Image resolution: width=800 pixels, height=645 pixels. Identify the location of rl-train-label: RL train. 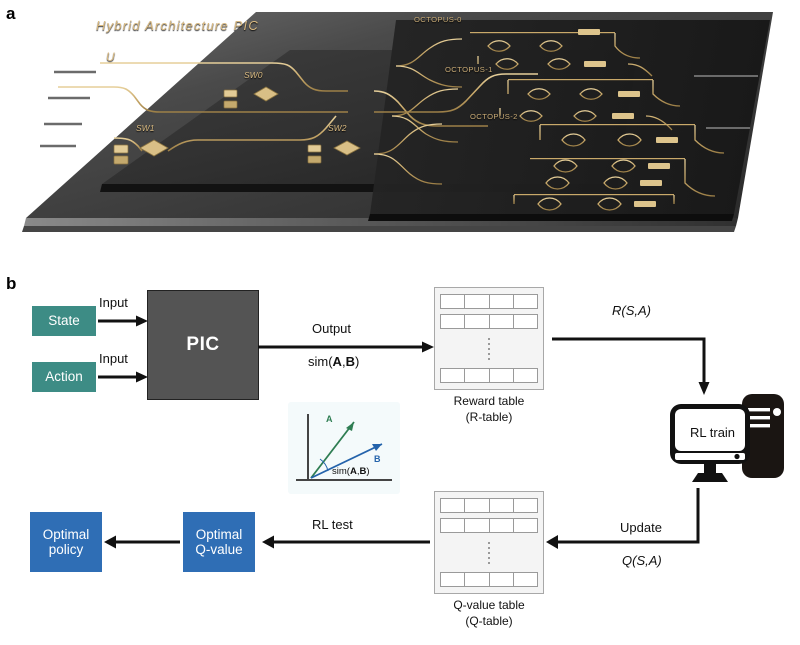
(713, 432).